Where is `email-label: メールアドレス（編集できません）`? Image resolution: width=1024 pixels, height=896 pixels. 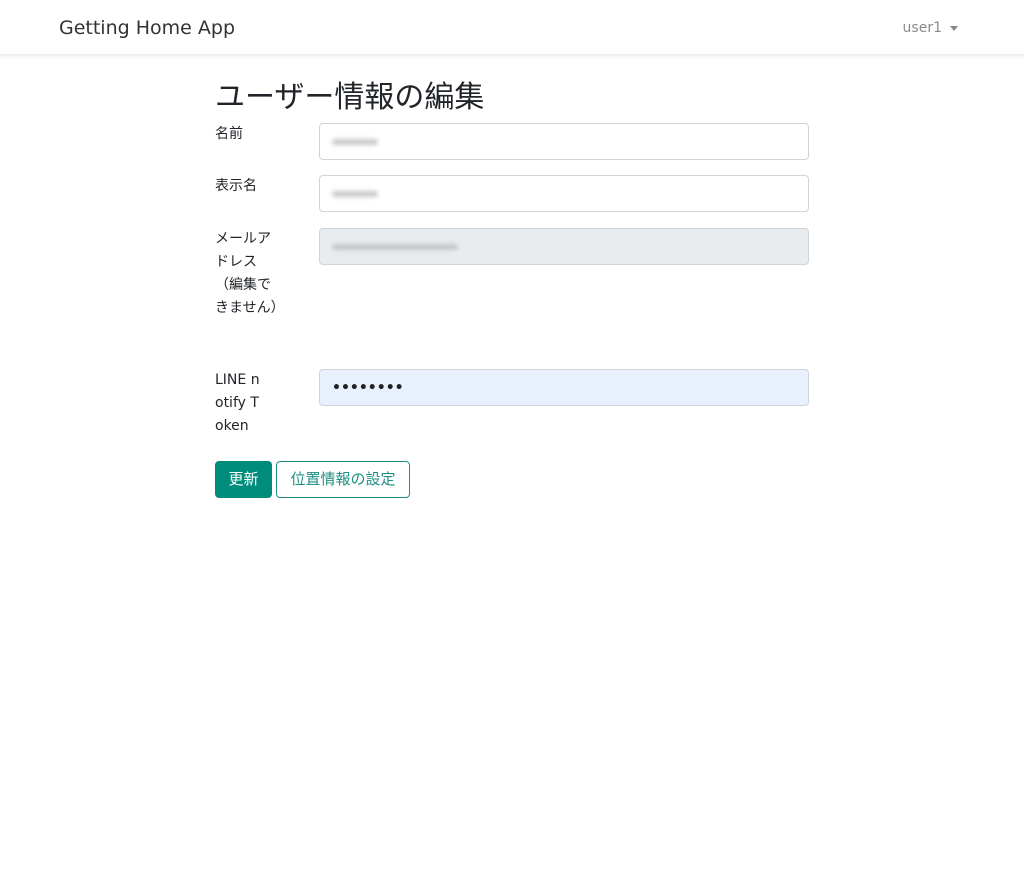 email-label: メールアドレス（編集できません） is located at coordinates (250, 273).